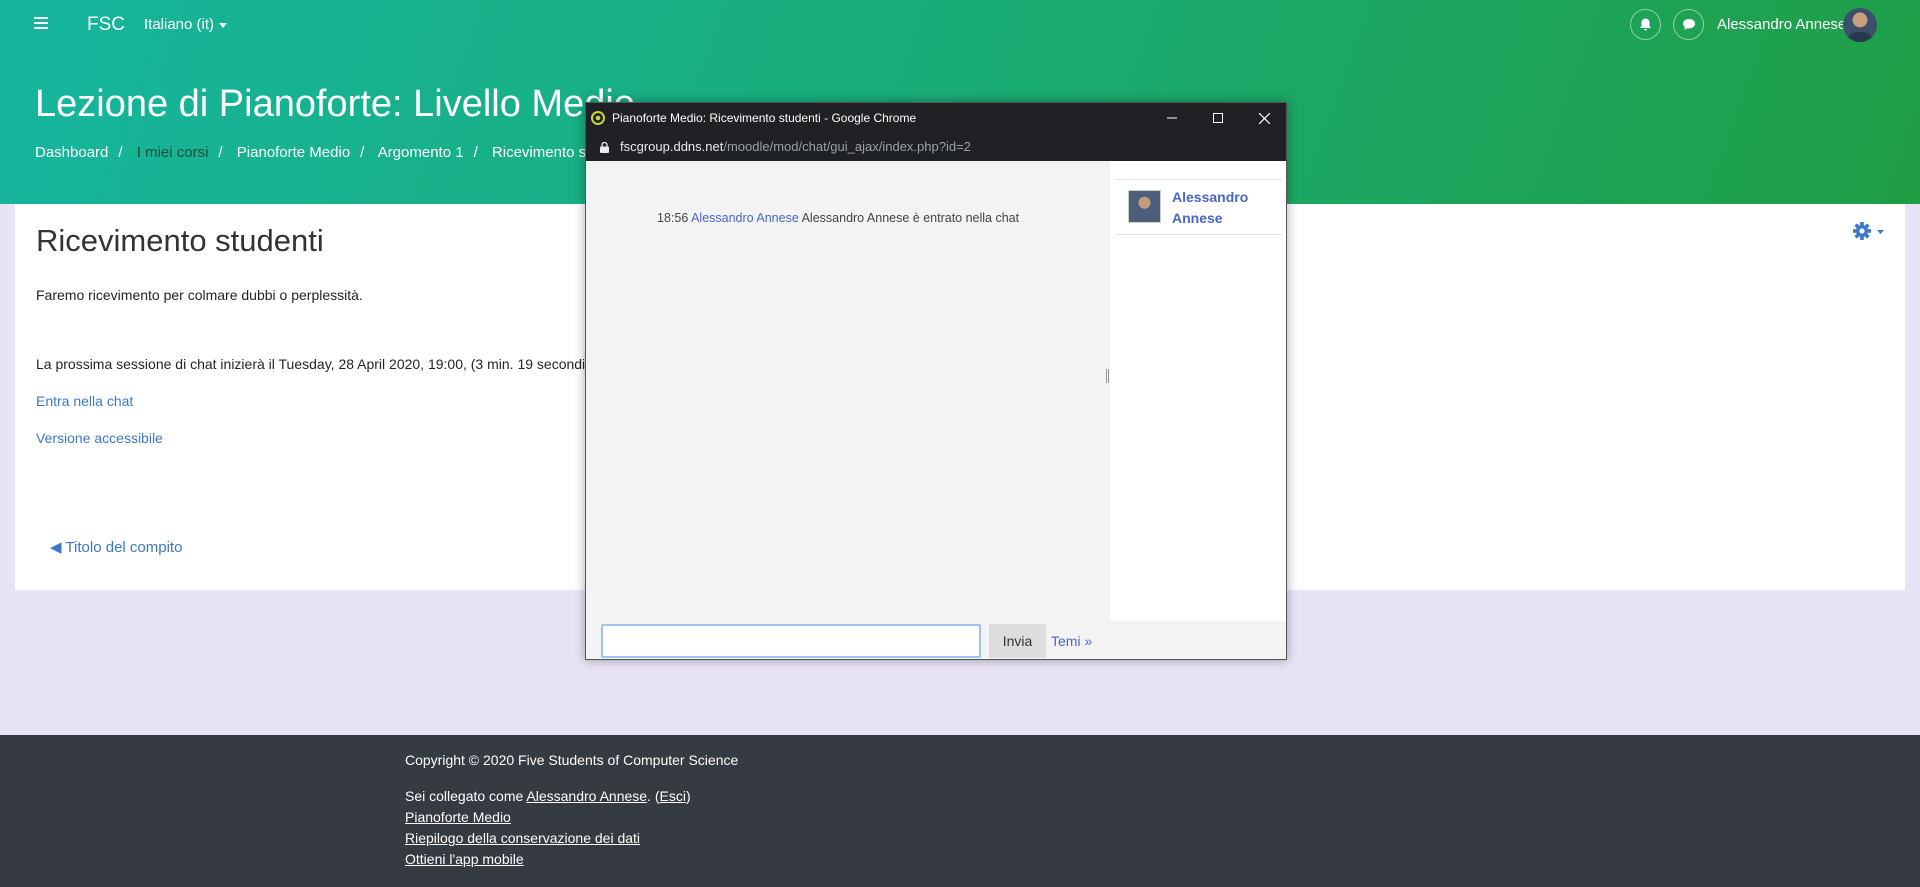 This screenshot has height=887, width=1920. Describe the element at coordinates (847, 146) in the screenshot. I see `url-path: /moodle/mod/chat/gui_ajax/index.php?id=2` at that location.